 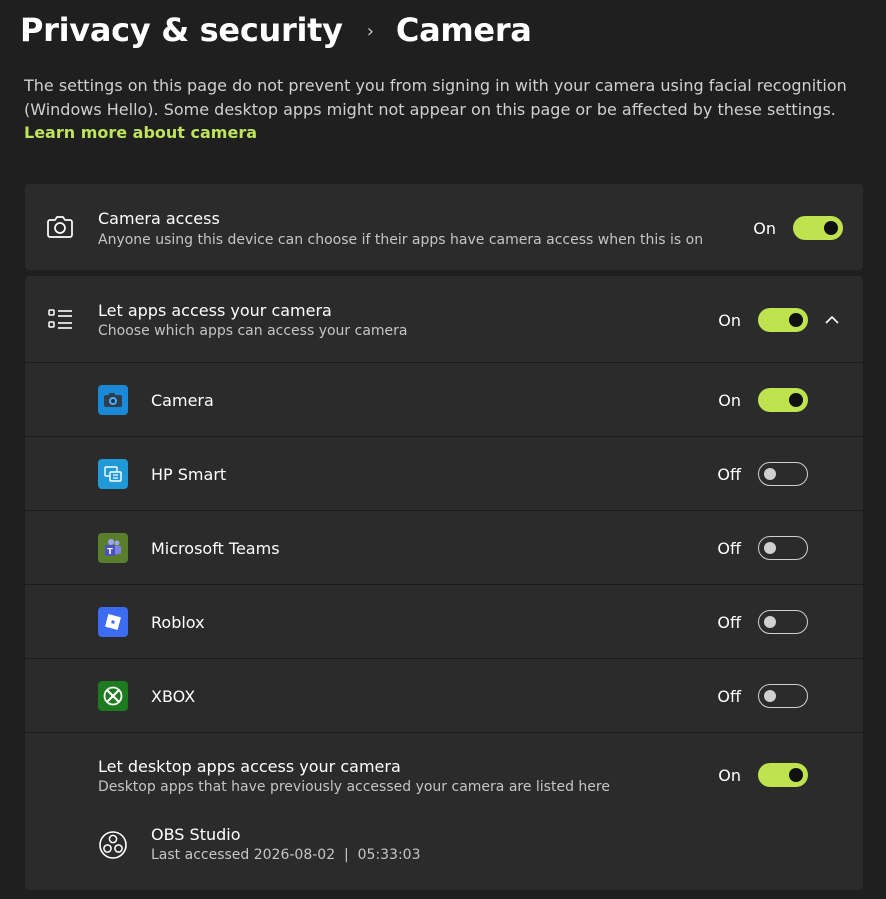 I want to click on camera-access-title: Camera access, so click(x=159, y=218).